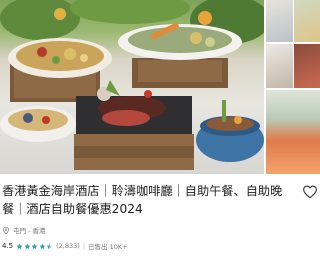 The image size is (320, 258). Describe the element at coordinates (8, 246) in the screenshot. I see `rating-score: 4.5` at that location.